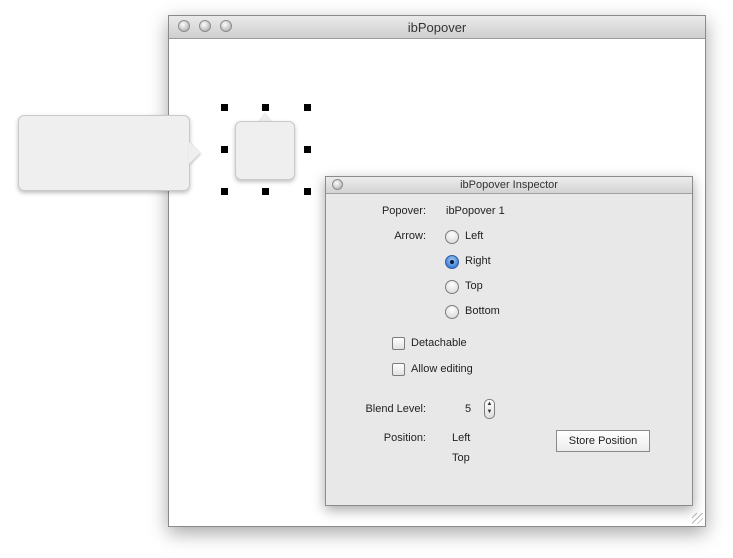  I want to click on position-label: Position:, so click(404, 438).